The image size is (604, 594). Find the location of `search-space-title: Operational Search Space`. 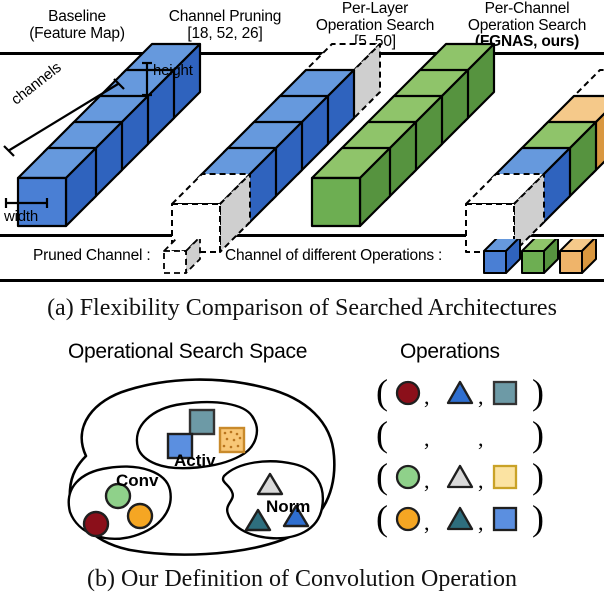

search-space-title: Operational Search Space is located at coordinates (188, 351).